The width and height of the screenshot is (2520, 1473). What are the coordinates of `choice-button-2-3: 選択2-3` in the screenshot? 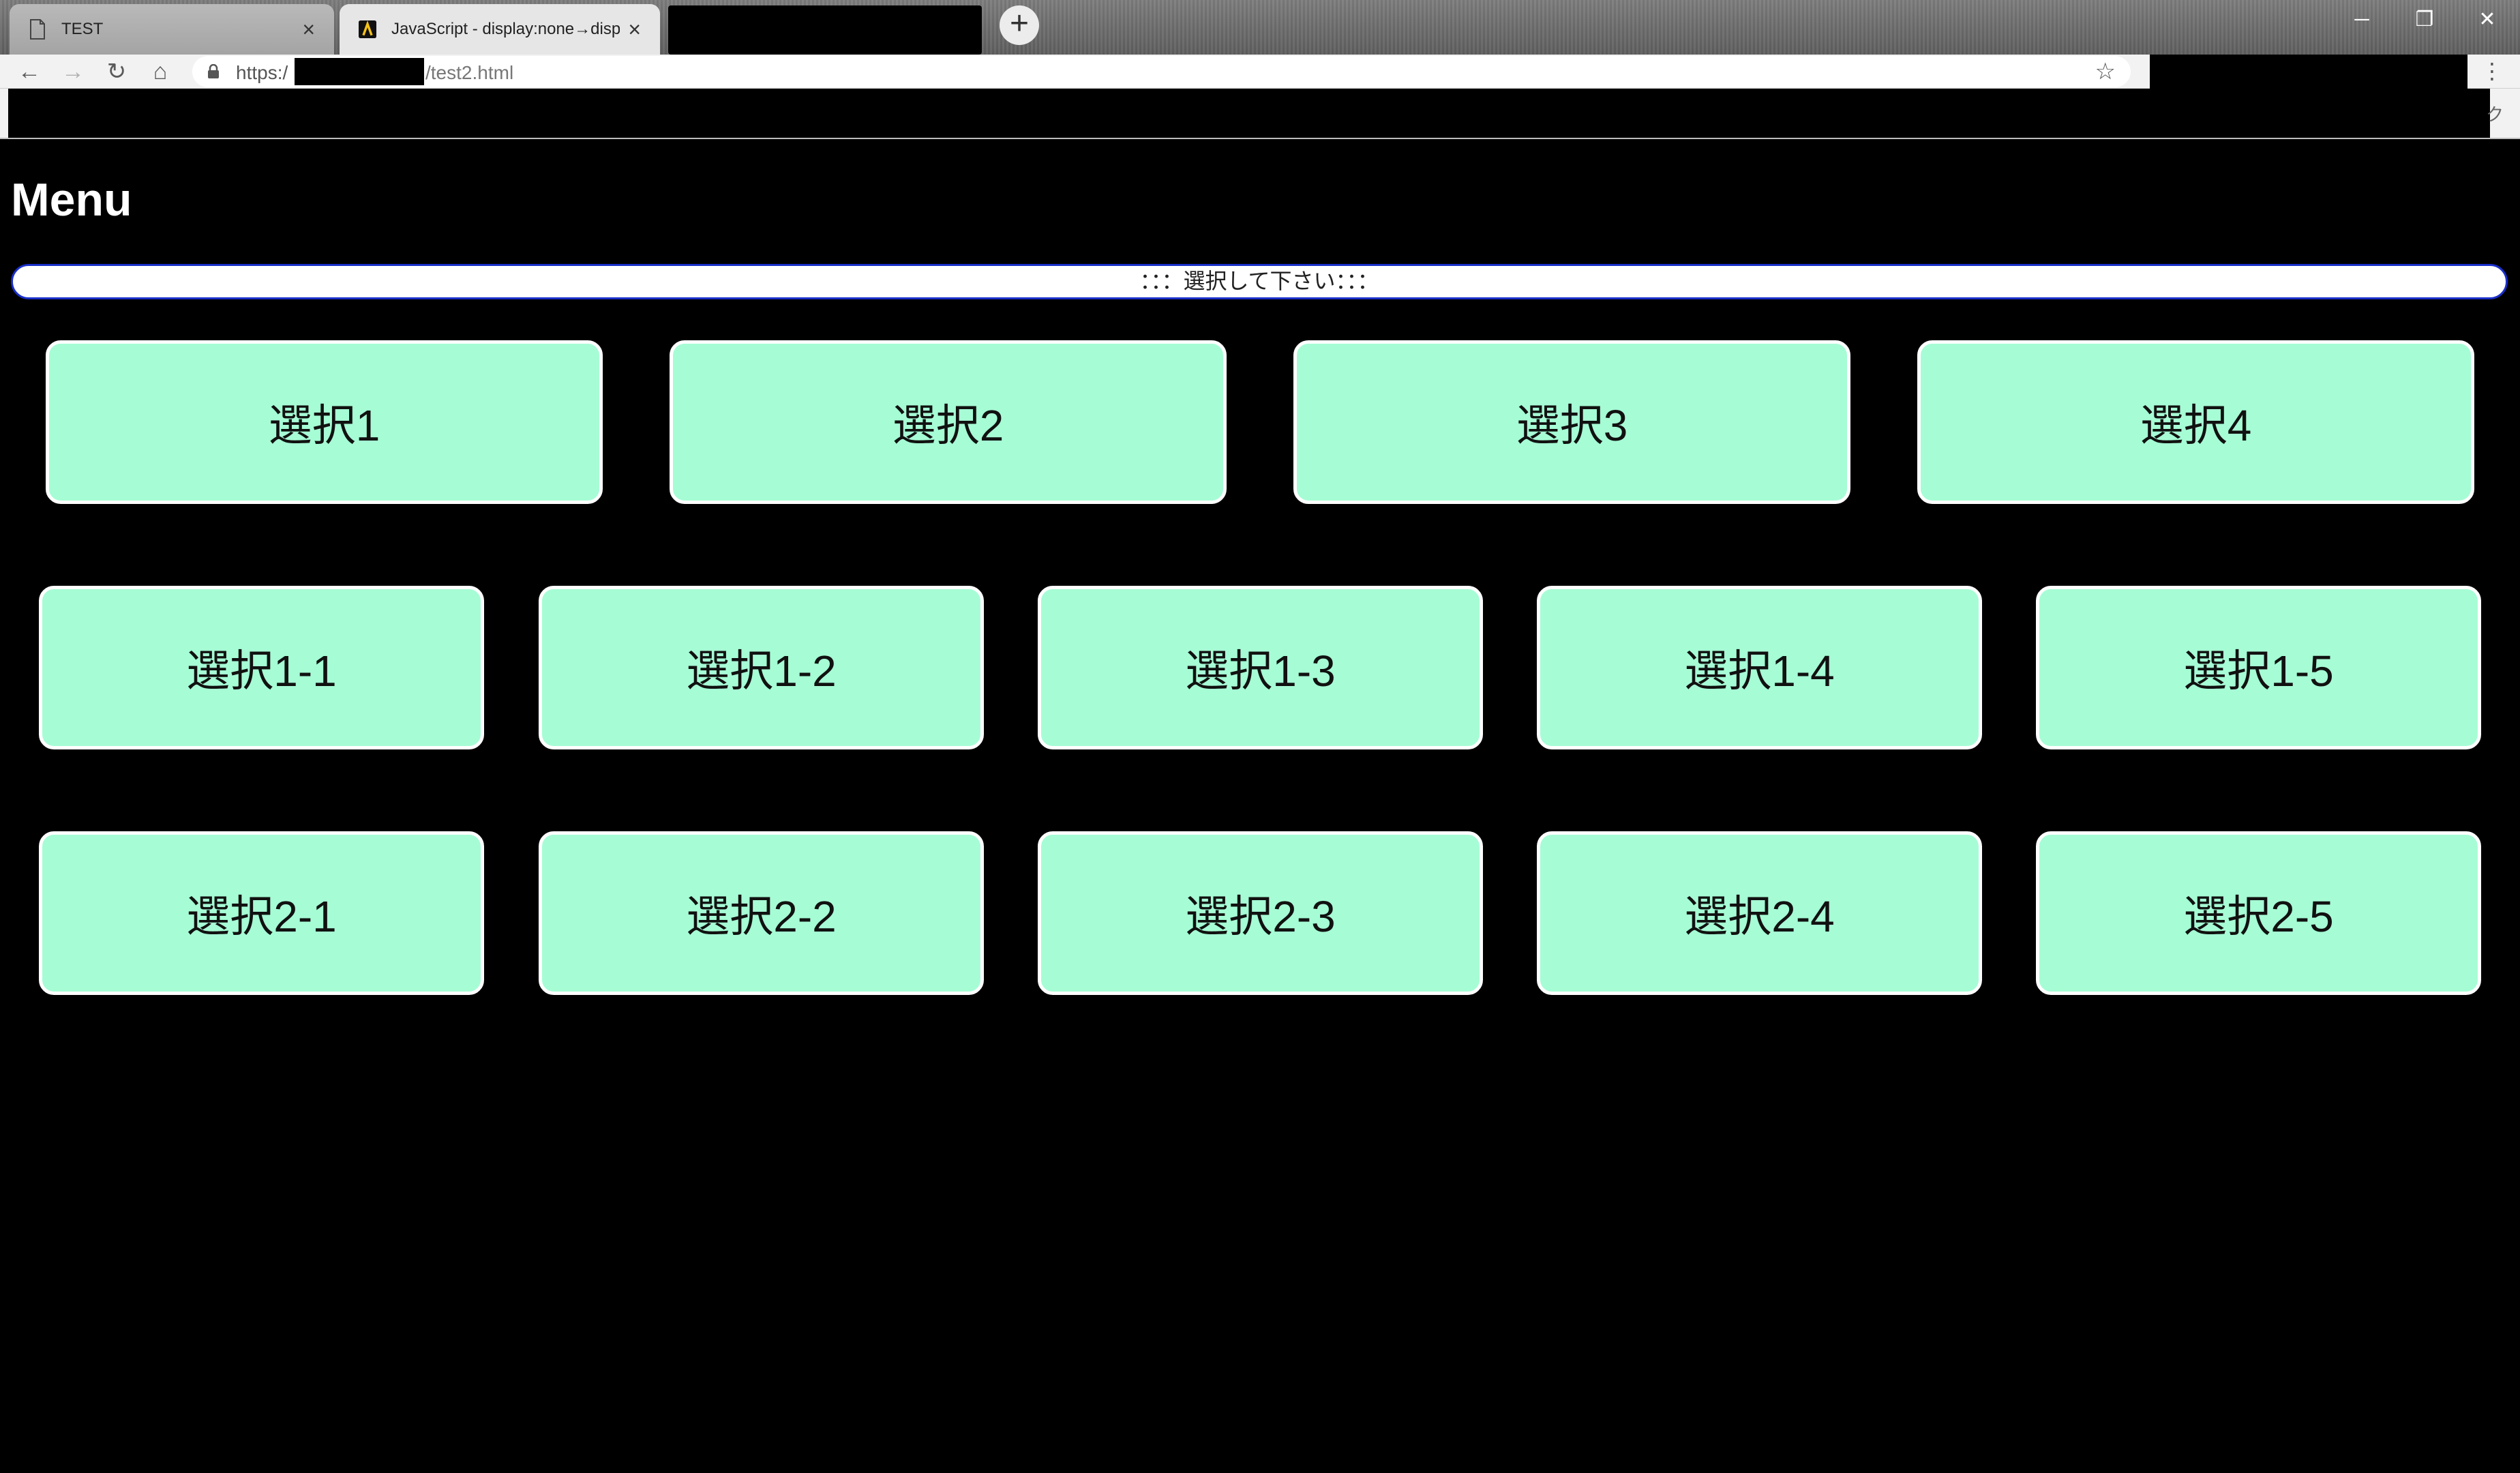 It's located at (1260, 913).